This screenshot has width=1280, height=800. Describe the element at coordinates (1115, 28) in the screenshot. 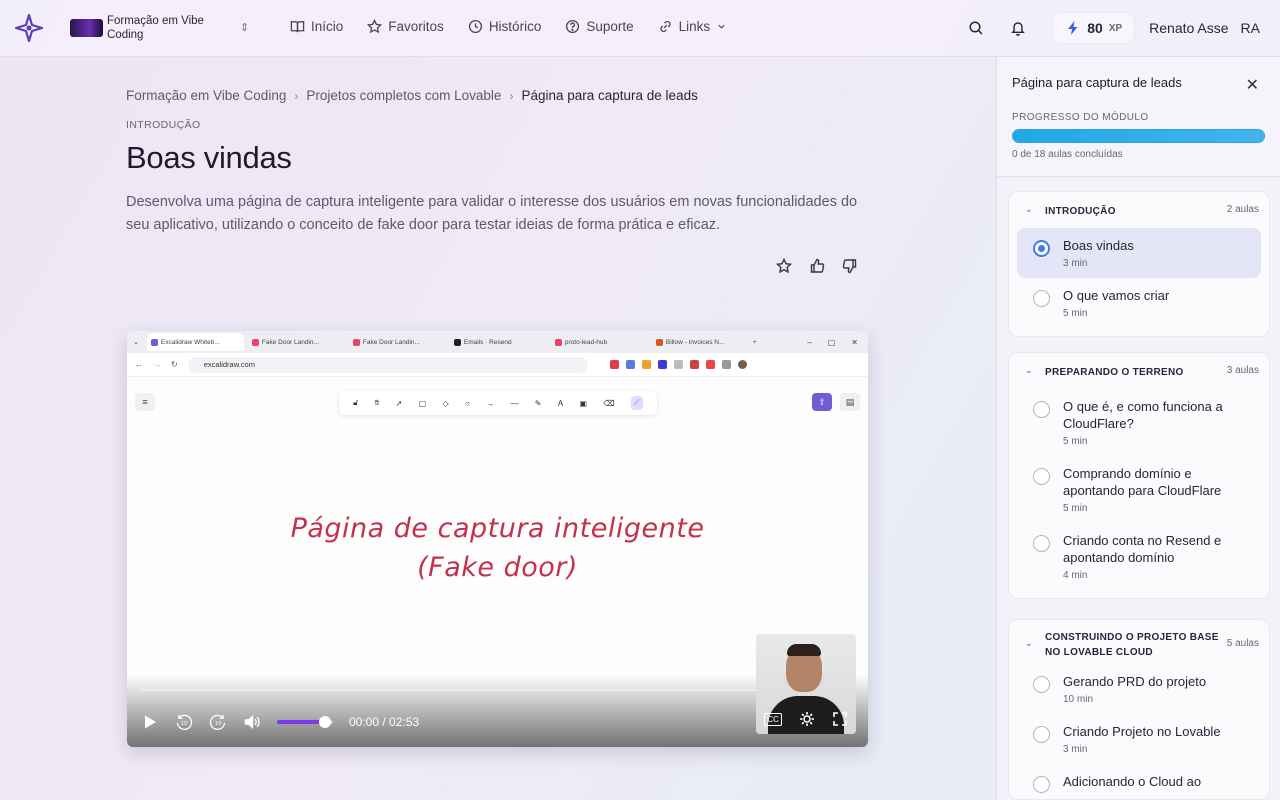

I see `xp-unit: XP` at that location.